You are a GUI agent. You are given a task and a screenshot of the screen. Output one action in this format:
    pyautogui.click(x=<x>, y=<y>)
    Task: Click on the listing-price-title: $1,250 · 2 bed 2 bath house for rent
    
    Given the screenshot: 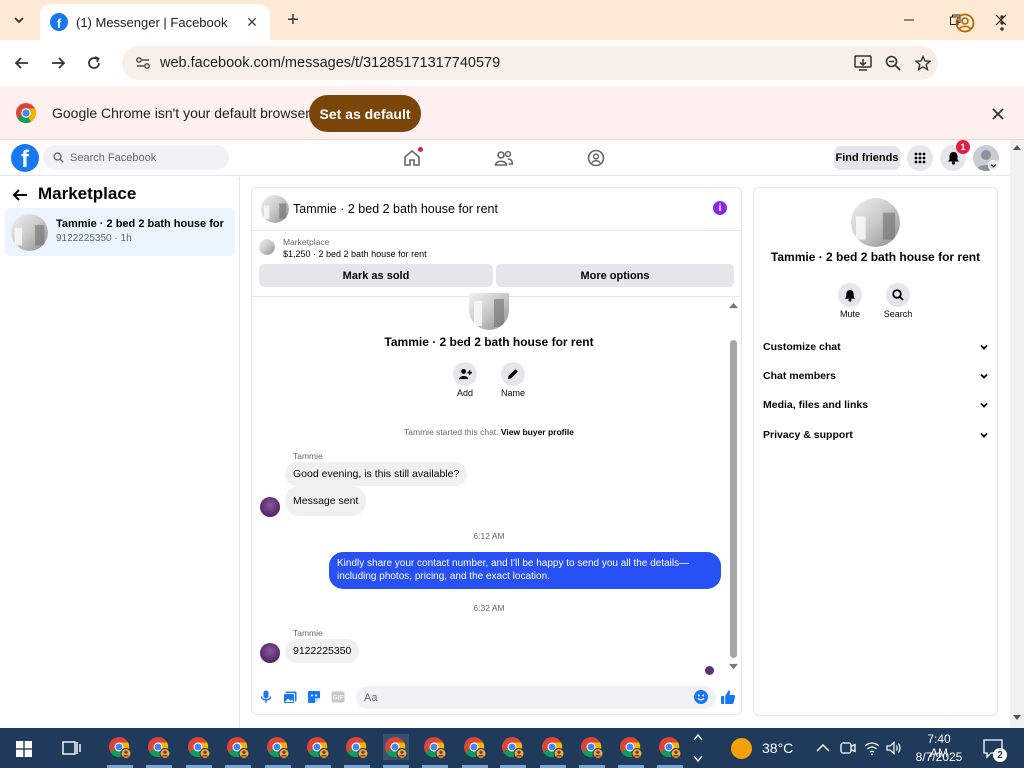 What is the action you would take?
    pyautogui.click(x=355, y=254)
    